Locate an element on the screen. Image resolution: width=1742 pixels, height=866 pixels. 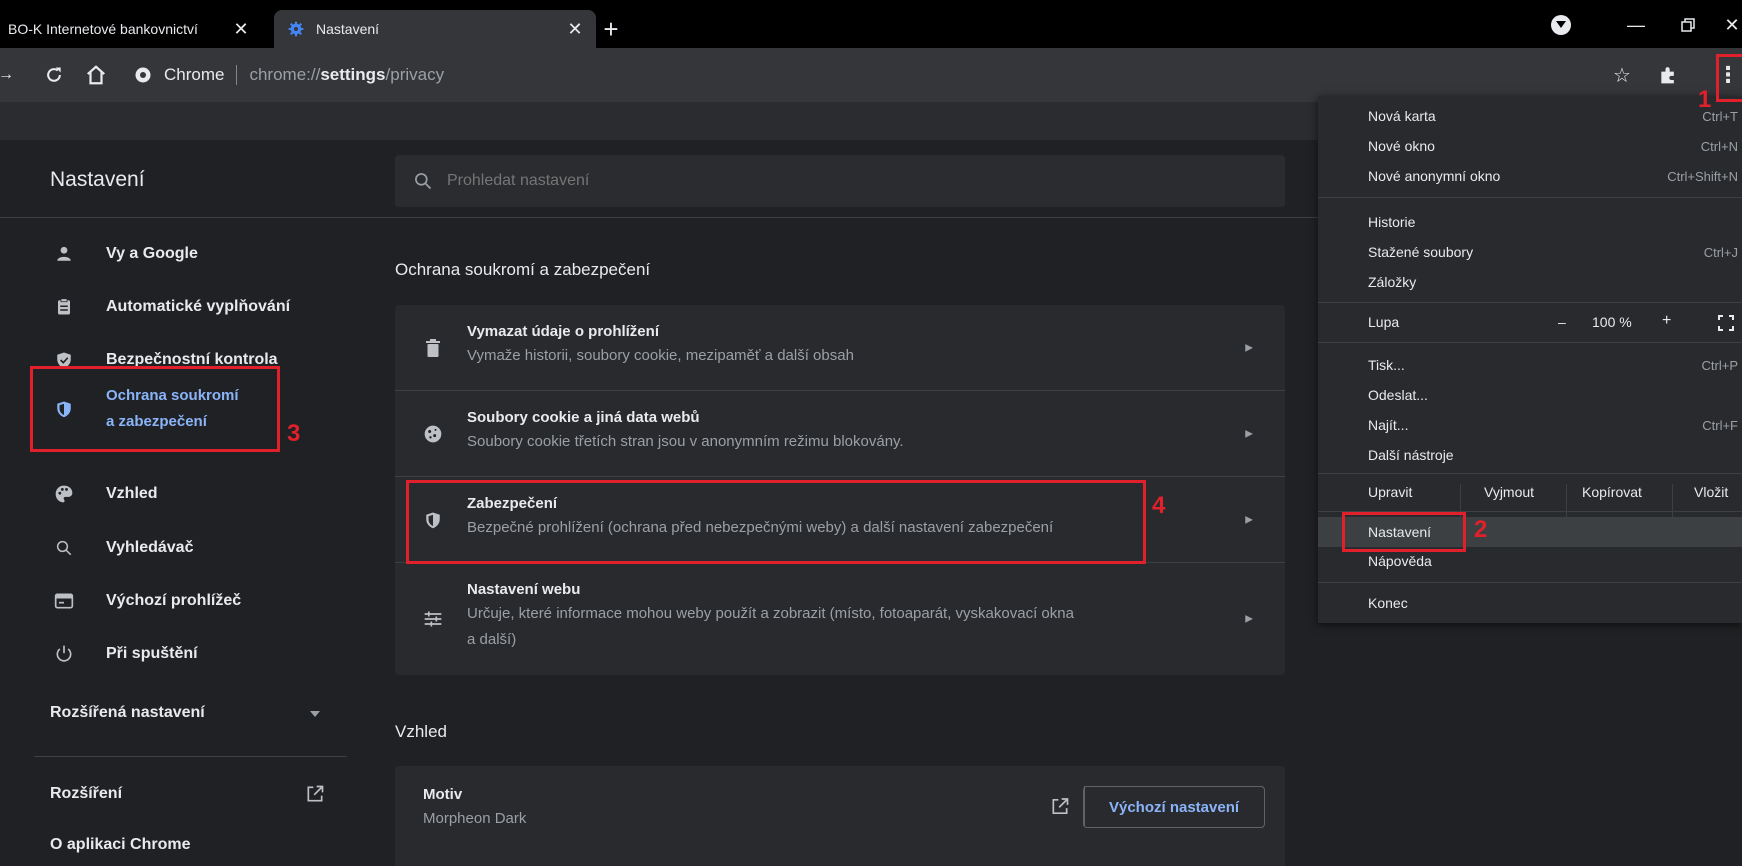
sidebar-item-extensions: Rozšíření is located at coordinates (187, 794).